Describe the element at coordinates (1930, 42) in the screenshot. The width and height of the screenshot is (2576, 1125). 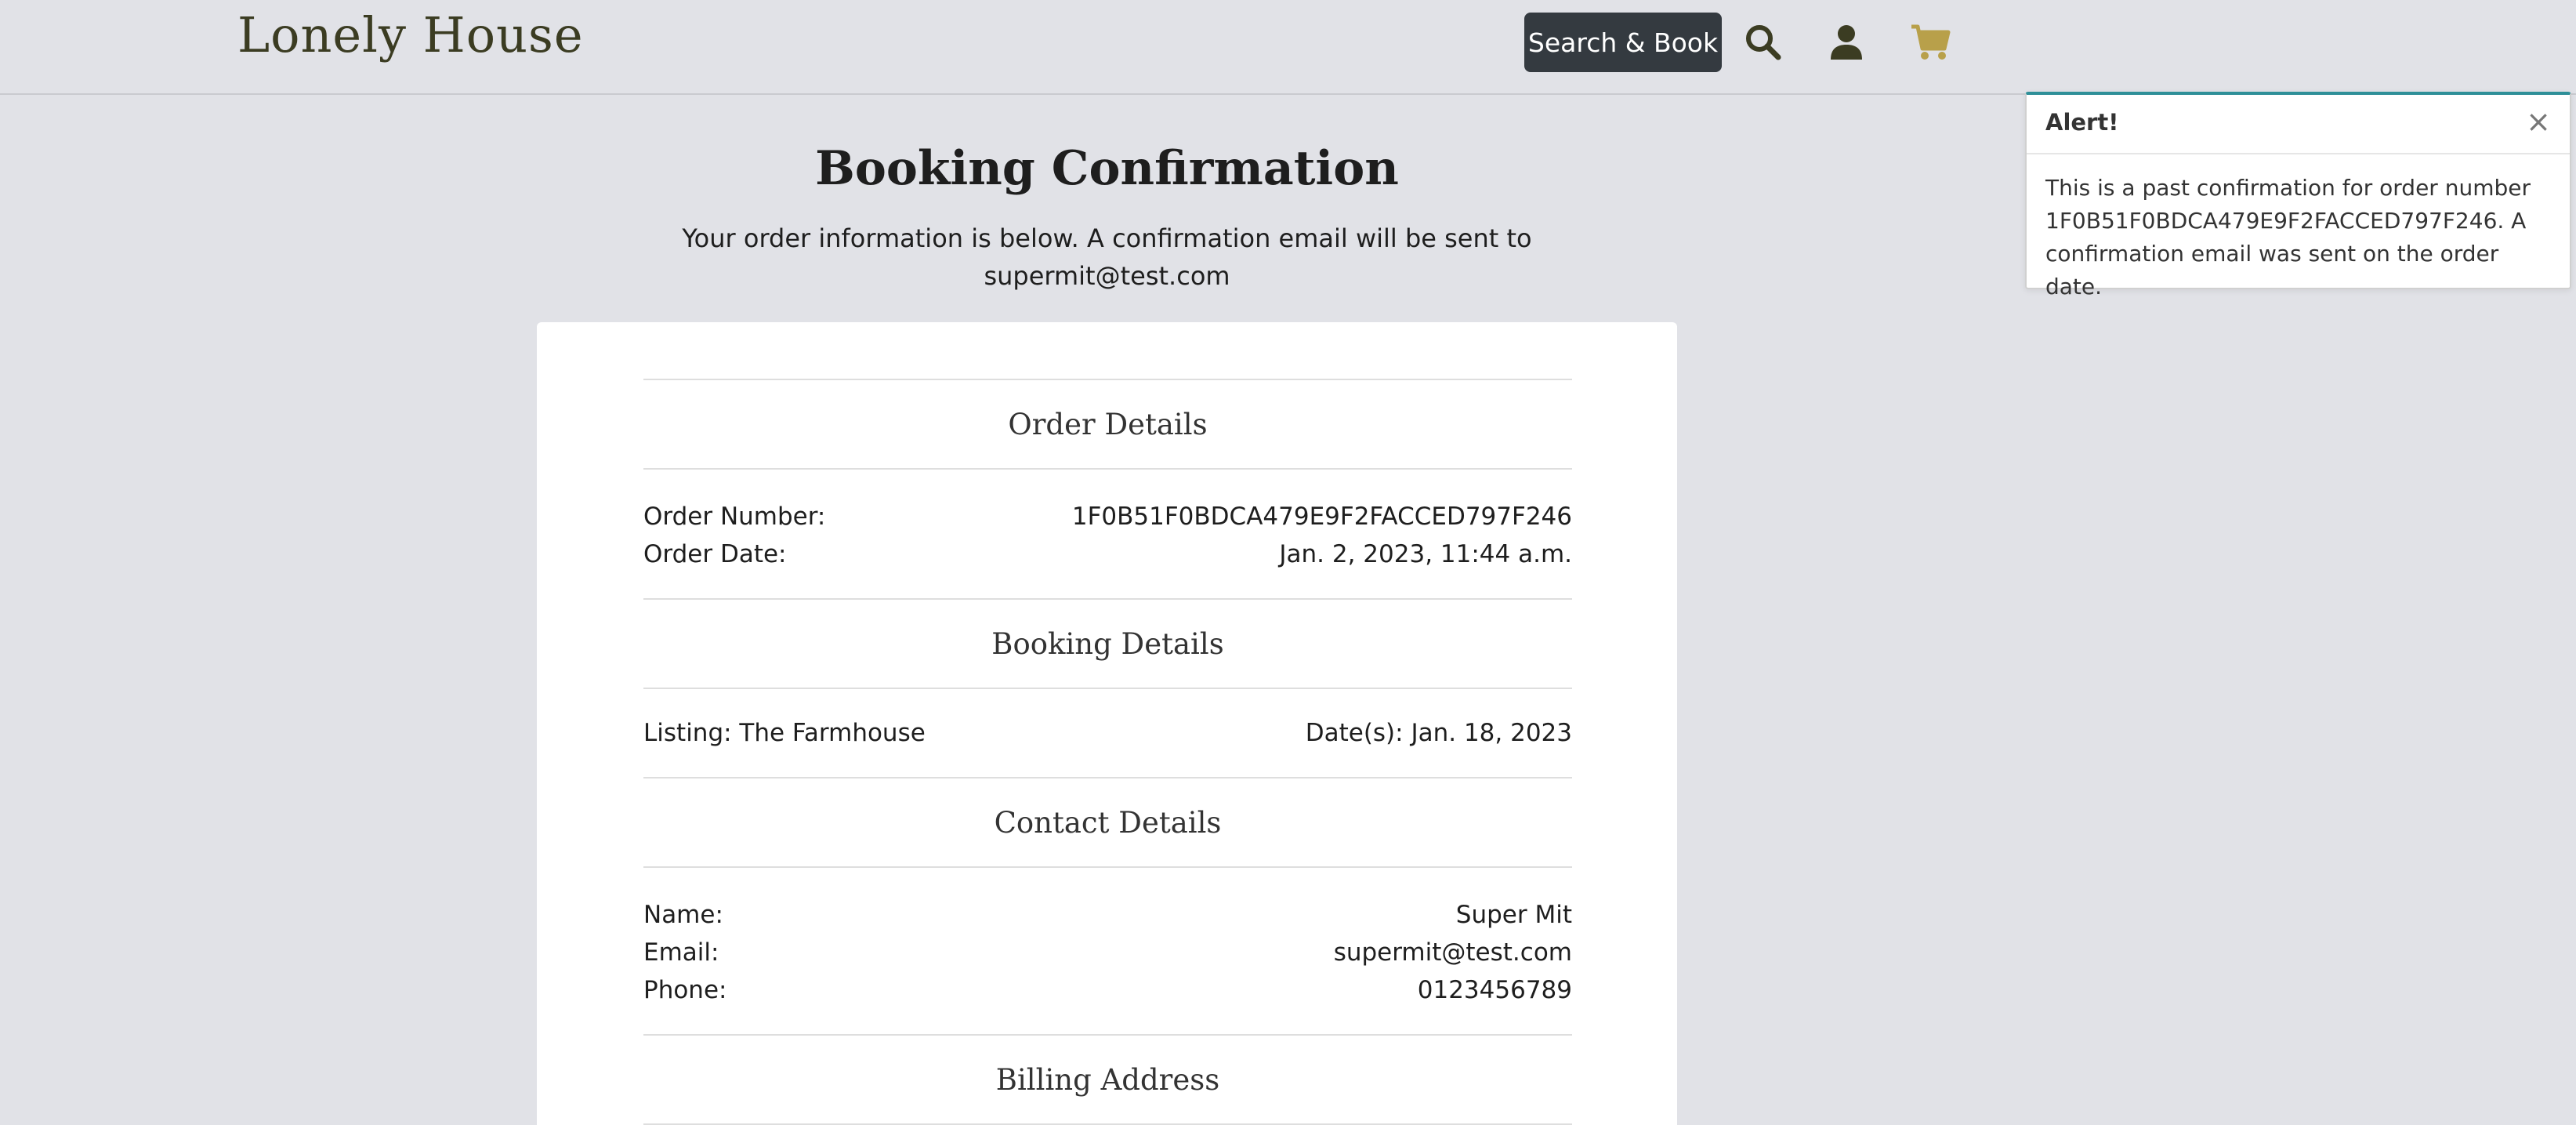
I see `cart-icon` at that location.